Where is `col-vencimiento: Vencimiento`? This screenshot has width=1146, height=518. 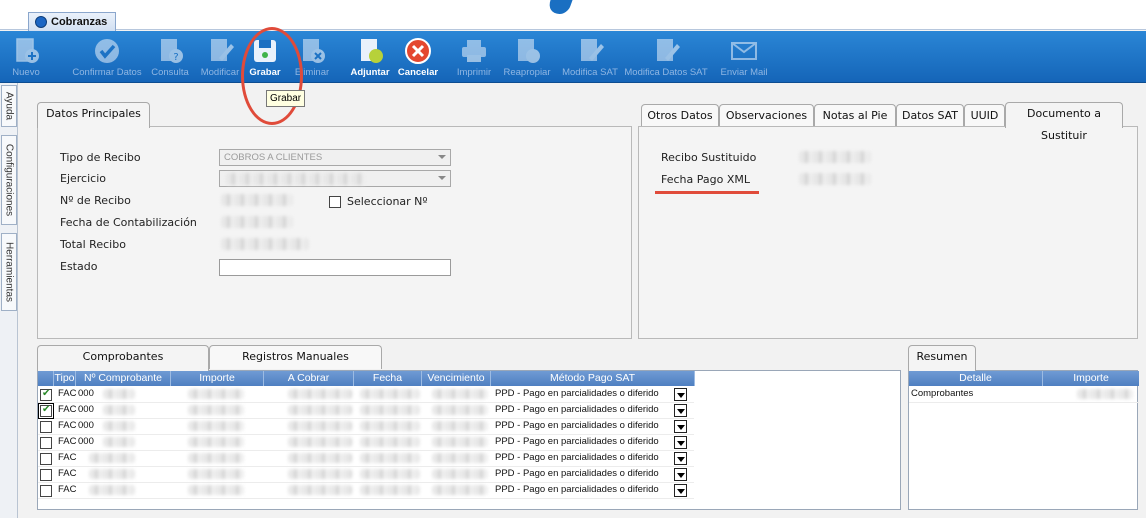 col-vencimiento: Vencimiento is located at coordinates (456, 378).